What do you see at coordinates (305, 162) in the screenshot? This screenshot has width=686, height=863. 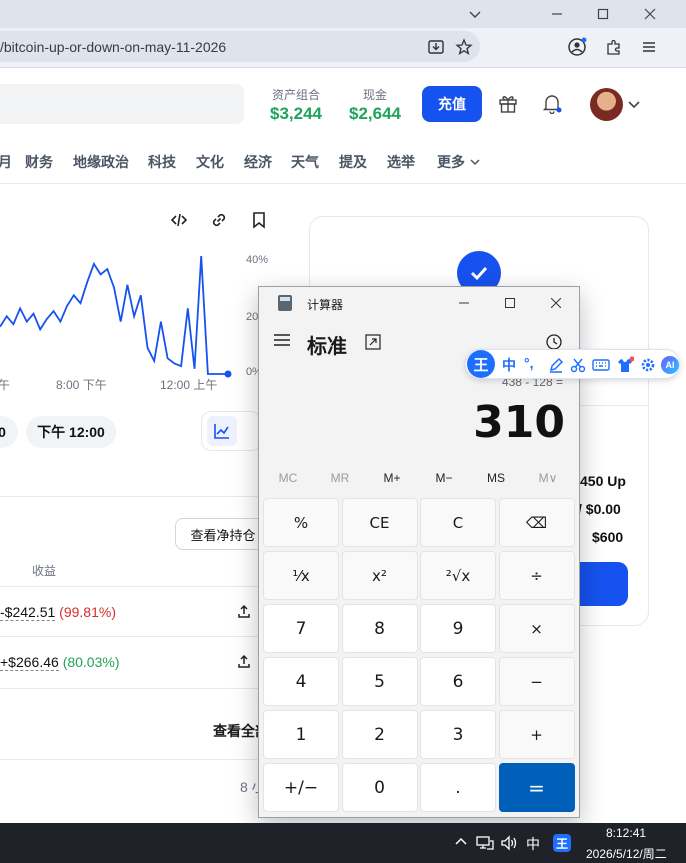 I see `nav-item-weather: 天气` at bounding box center [305, 162].